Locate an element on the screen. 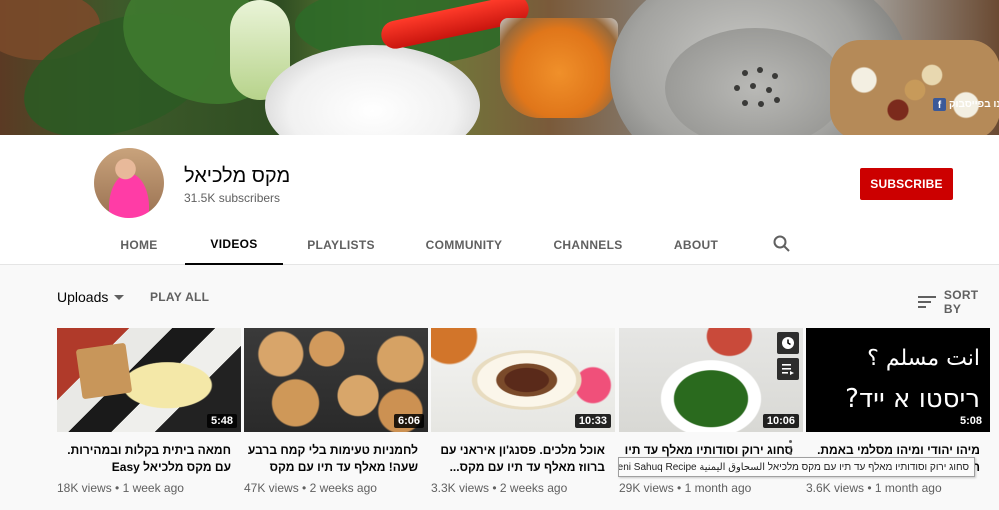 Image resolution: width=999 pixels, height=510 pixels. tab-about: ABOUT is located at coordinates (696, 245).